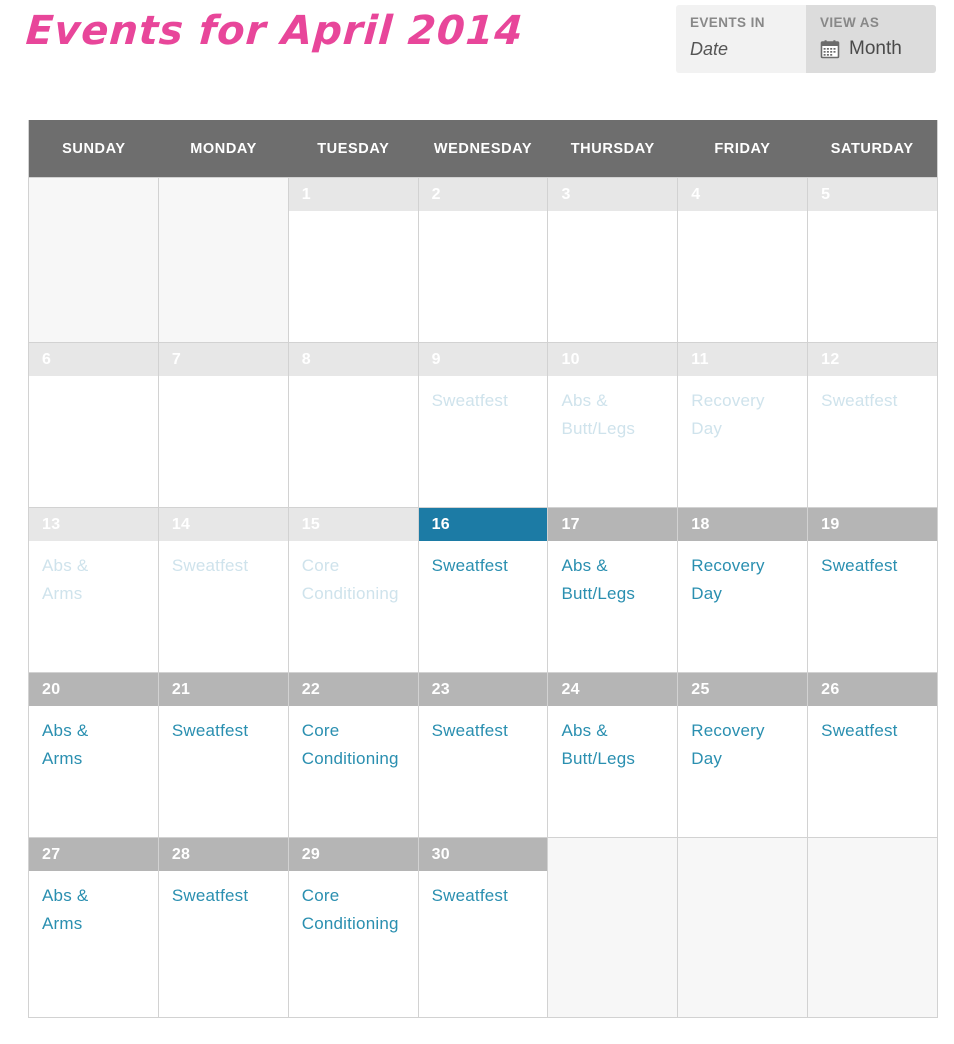 The width and height of the screenshot is (954, 1044). What do you see at coordinates (872, 149) in the screenshot?
I see `weekday-header-saturday: SATURDAY` at bounding box center [872, 149].